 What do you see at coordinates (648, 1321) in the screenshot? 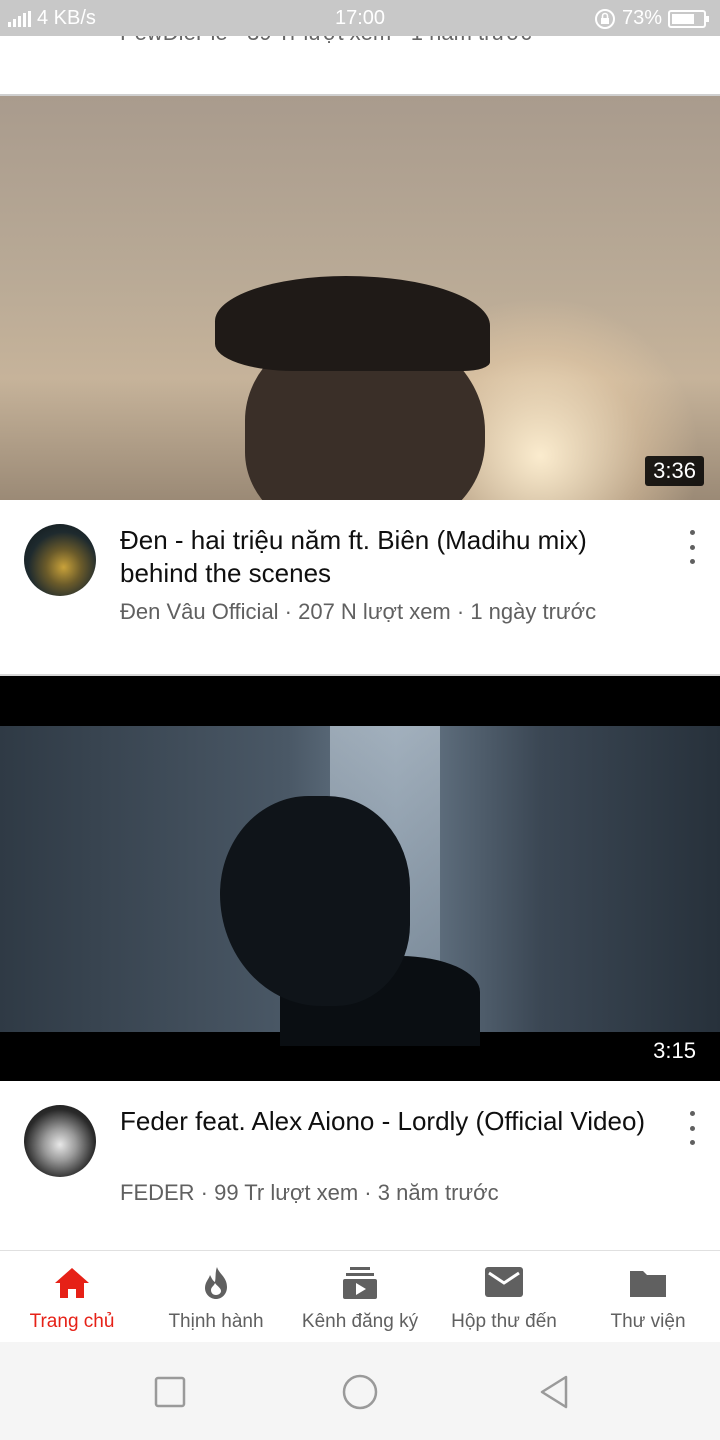
I see `nav-label: Thư viện` at bounding box center [648, 1321].